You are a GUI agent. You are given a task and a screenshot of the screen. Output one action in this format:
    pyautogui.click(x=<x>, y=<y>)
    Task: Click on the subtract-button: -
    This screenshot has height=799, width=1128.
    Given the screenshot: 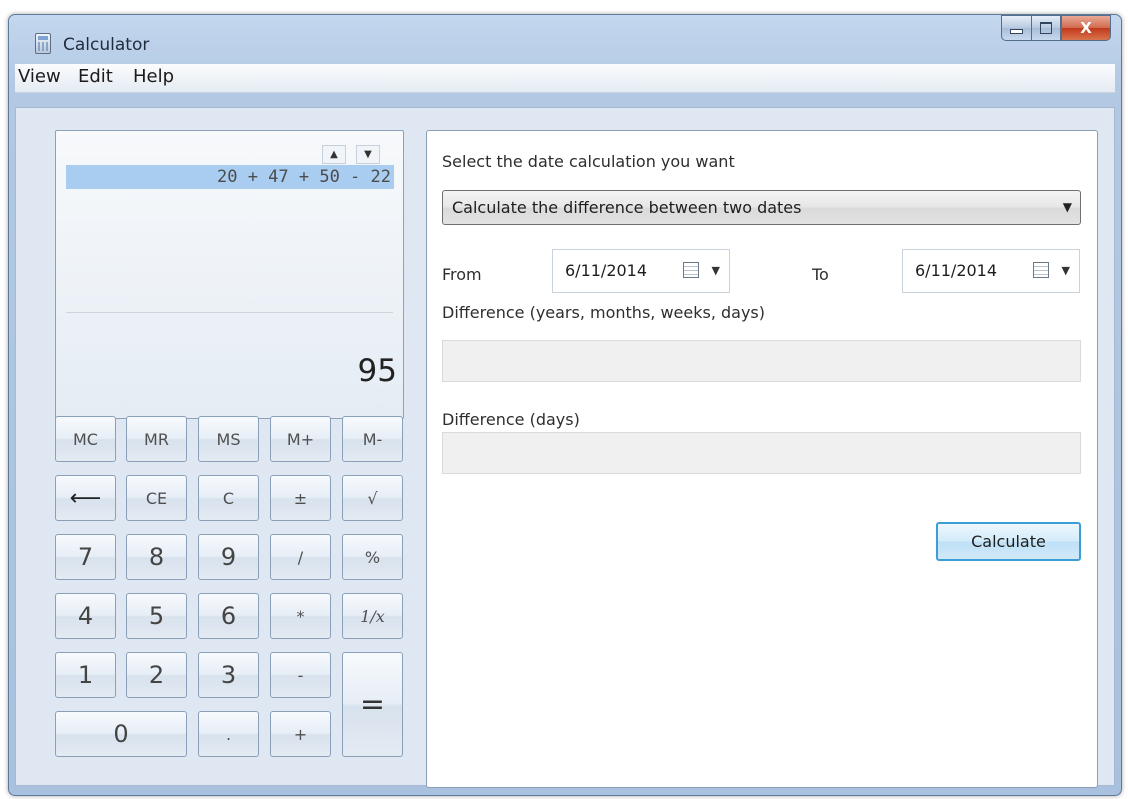 What is the action you would take?
    pyautogui.click(x=300, y=675)
    